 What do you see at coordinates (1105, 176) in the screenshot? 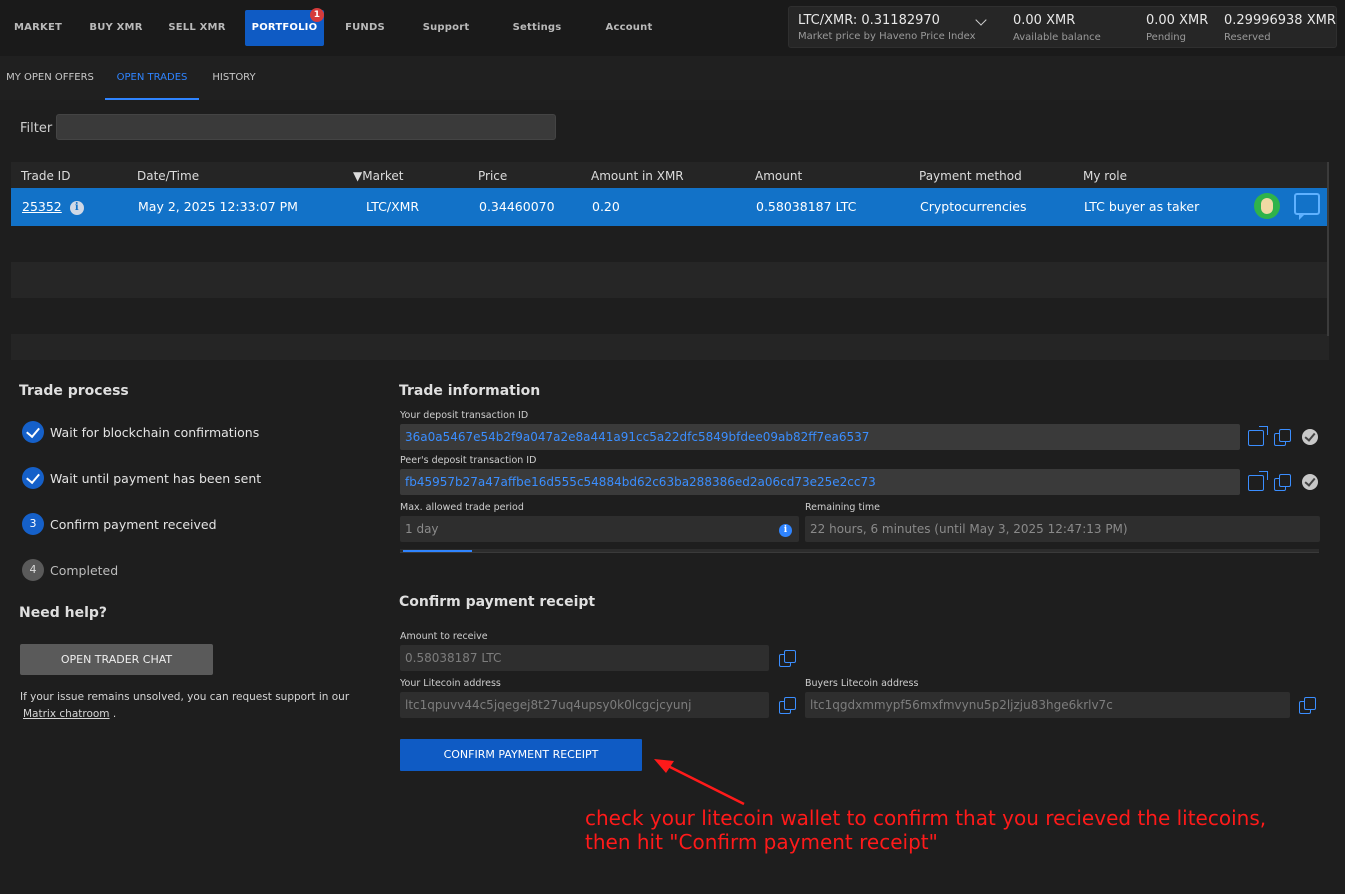
I see `col-my-role: My role` at bounding box center [1105, 176].